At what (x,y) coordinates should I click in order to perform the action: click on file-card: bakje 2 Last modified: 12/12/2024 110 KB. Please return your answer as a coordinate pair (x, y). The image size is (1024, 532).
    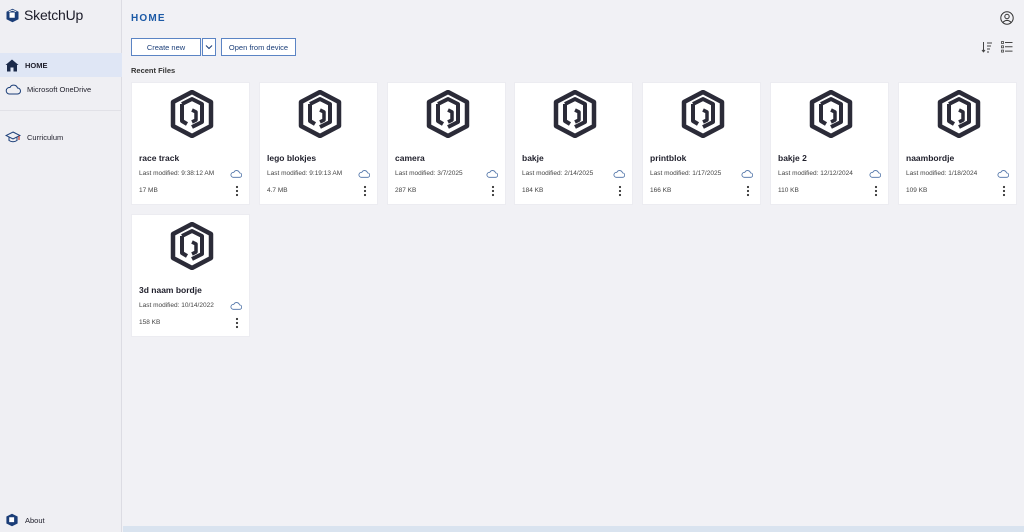
    Looking at the image, I should click on (829, 143).